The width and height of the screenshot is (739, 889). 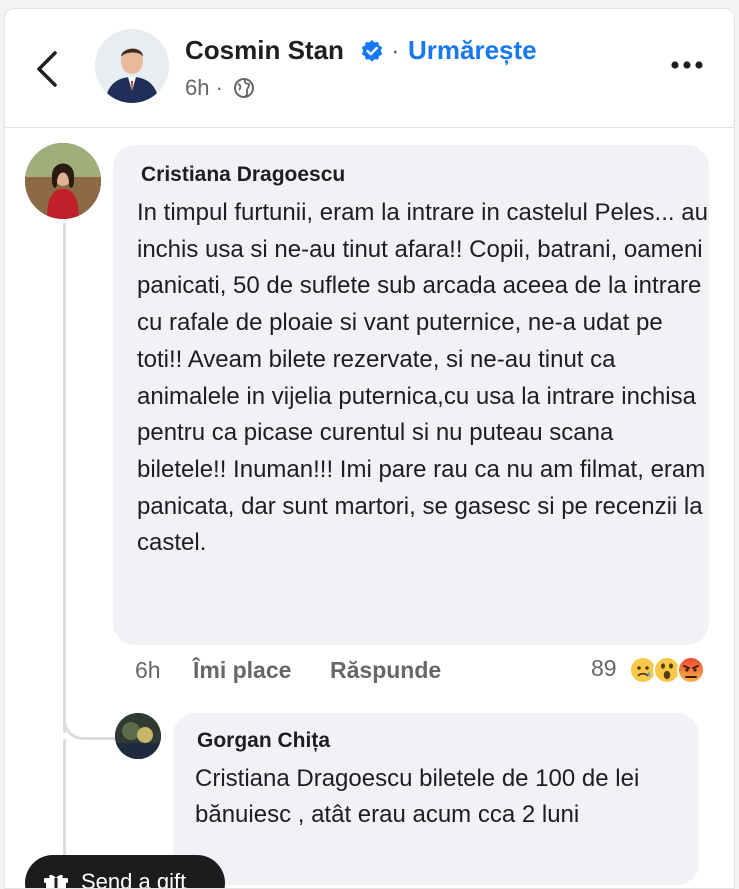 I want to click on like-button: Îmi place, so click(x=242, y=670).